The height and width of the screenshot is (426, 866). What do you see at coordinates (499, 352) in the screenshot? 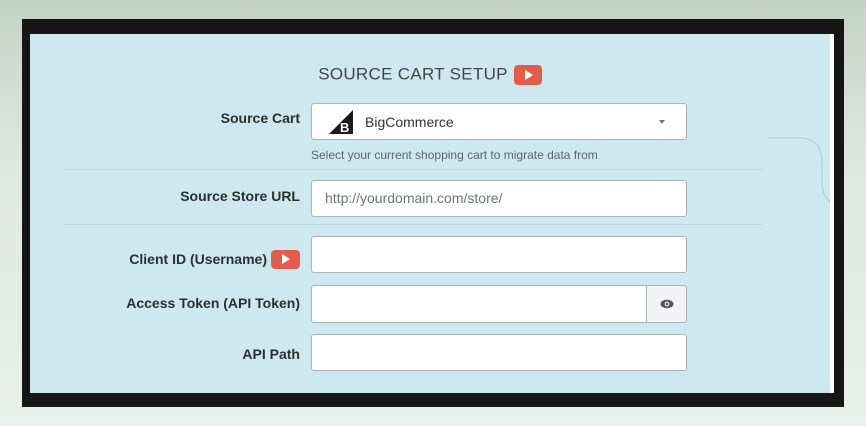
I see `api-path-input` at bounding box center [499, 352].